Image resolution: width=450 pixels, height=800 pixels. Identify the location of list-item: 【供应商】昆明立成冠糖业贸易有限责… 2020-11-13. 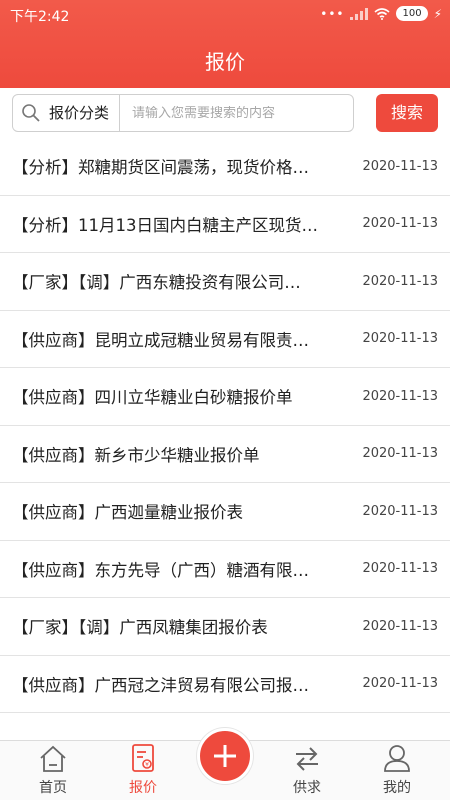
(225, 339).